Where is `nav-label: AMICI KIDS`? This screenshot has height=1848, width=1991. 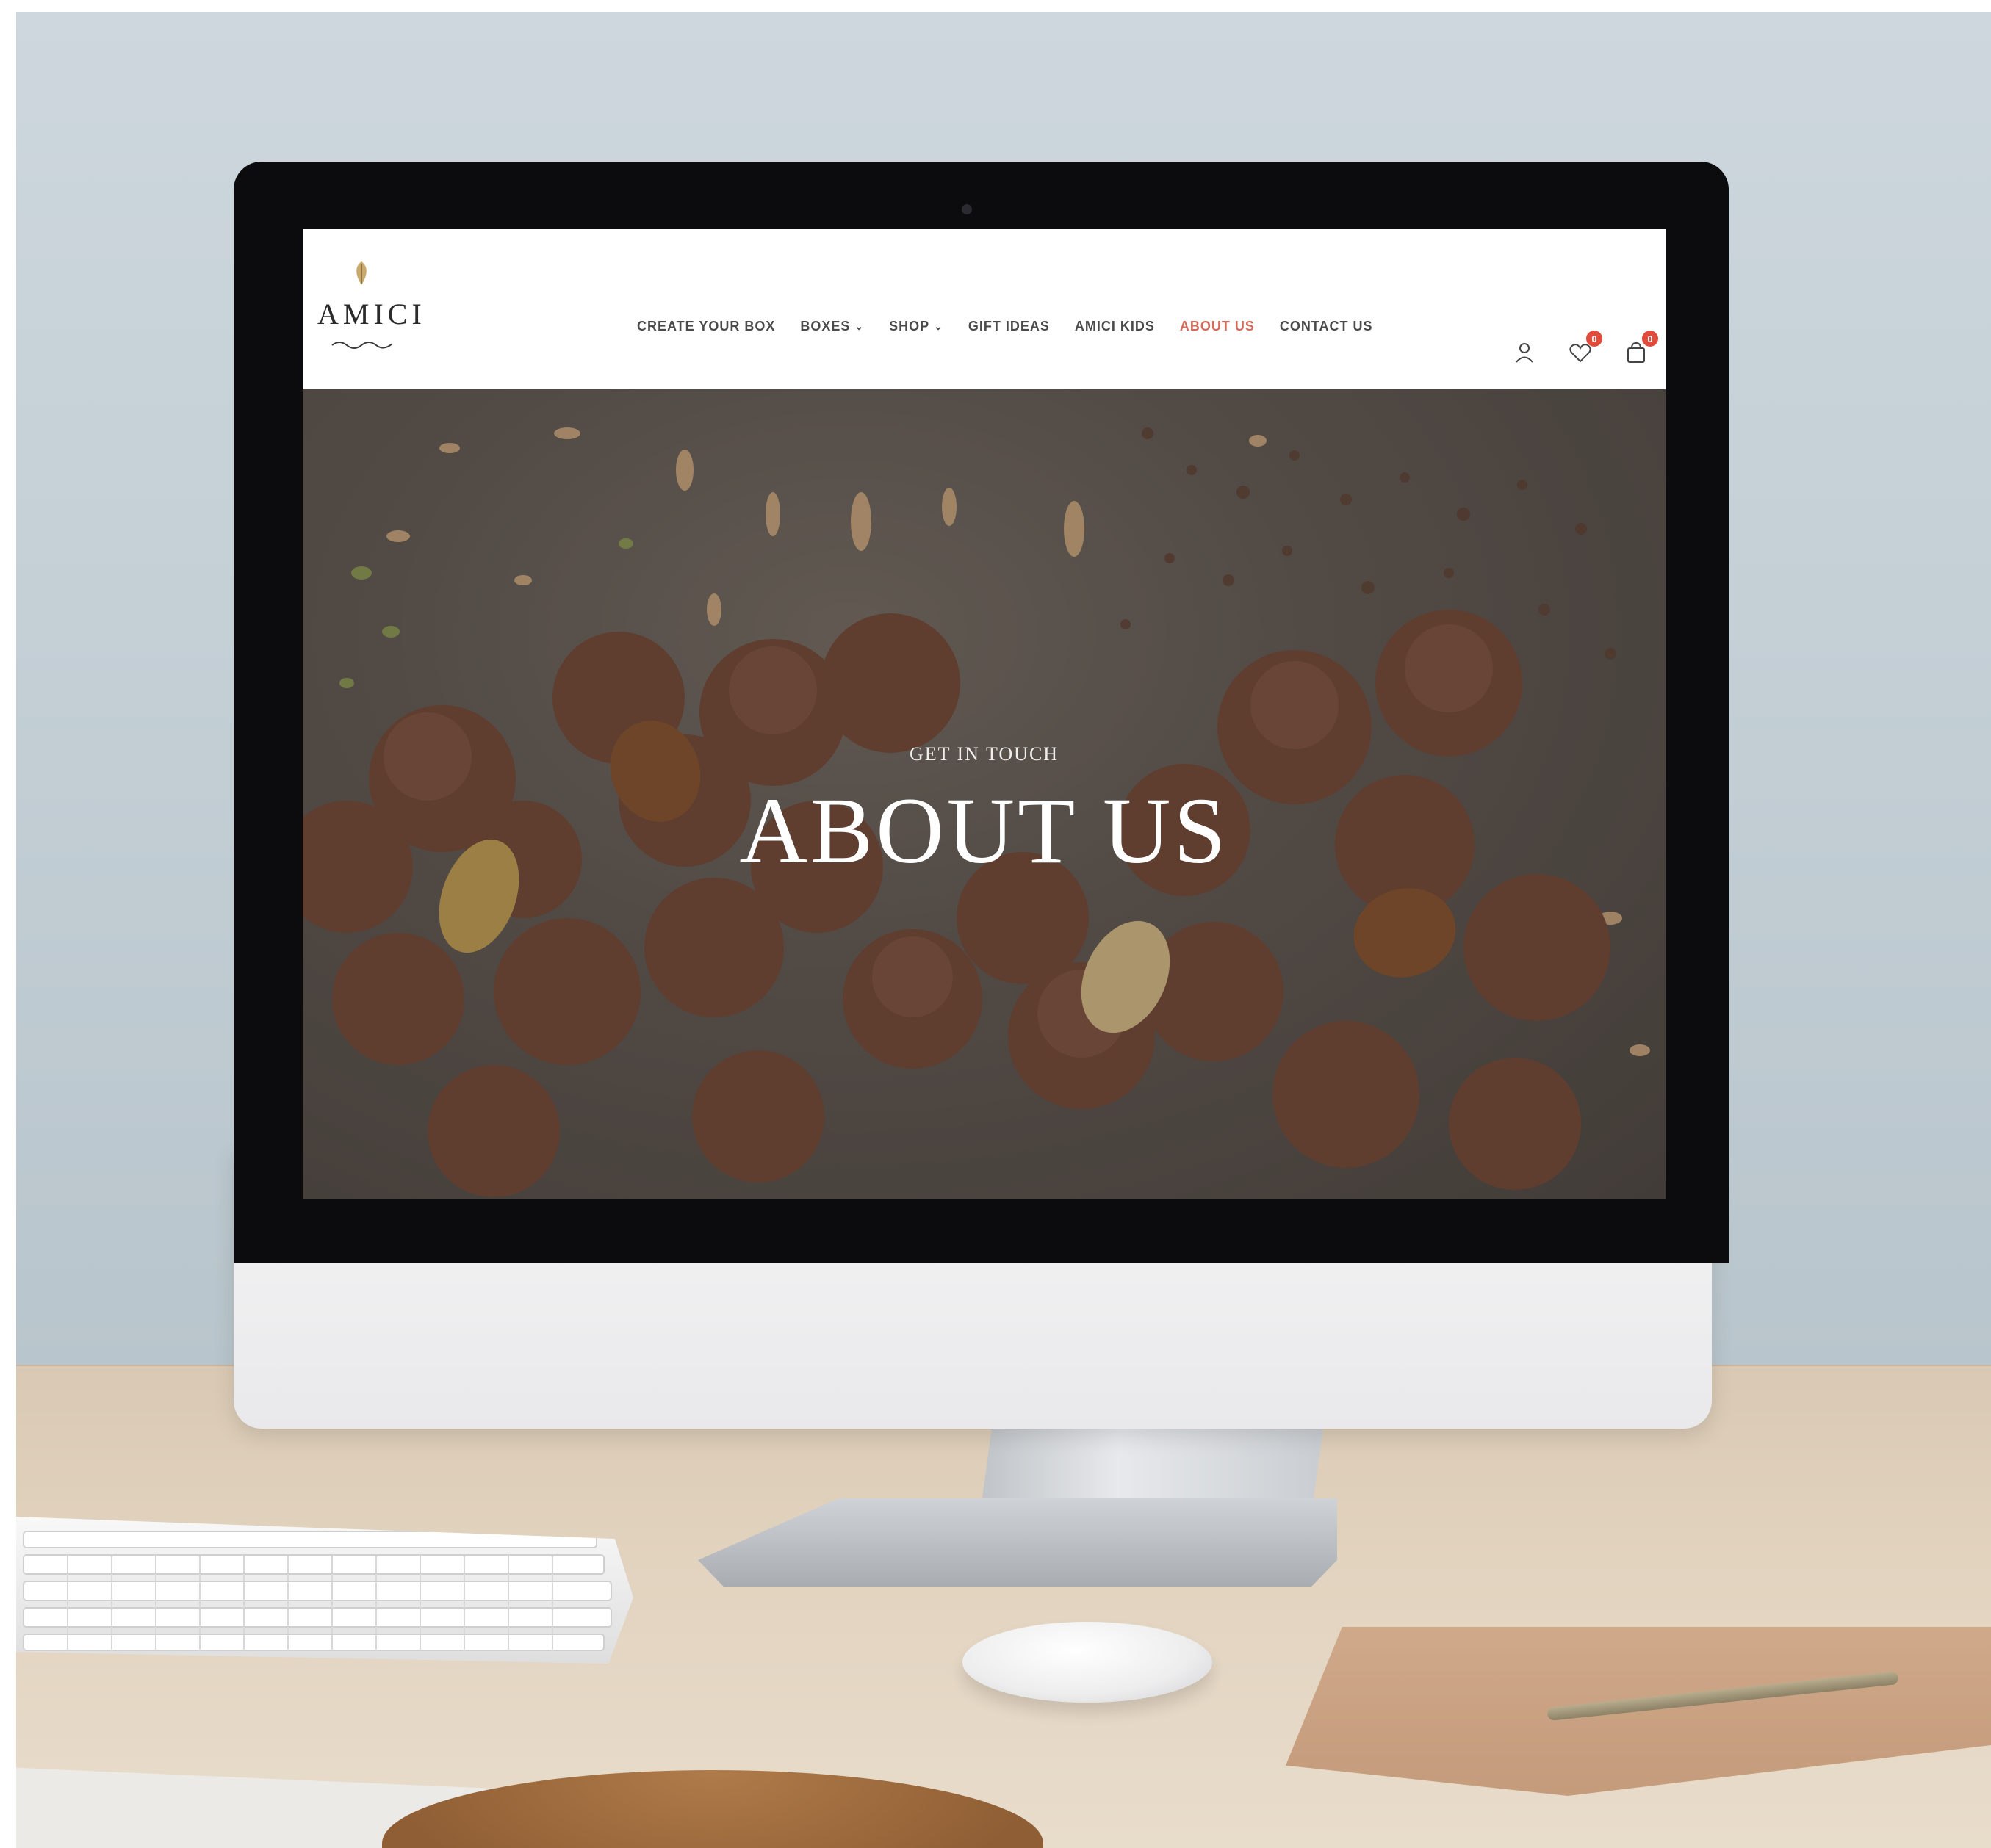
nav-label: AMICI KIDS is located at coordinates (1114, 325).